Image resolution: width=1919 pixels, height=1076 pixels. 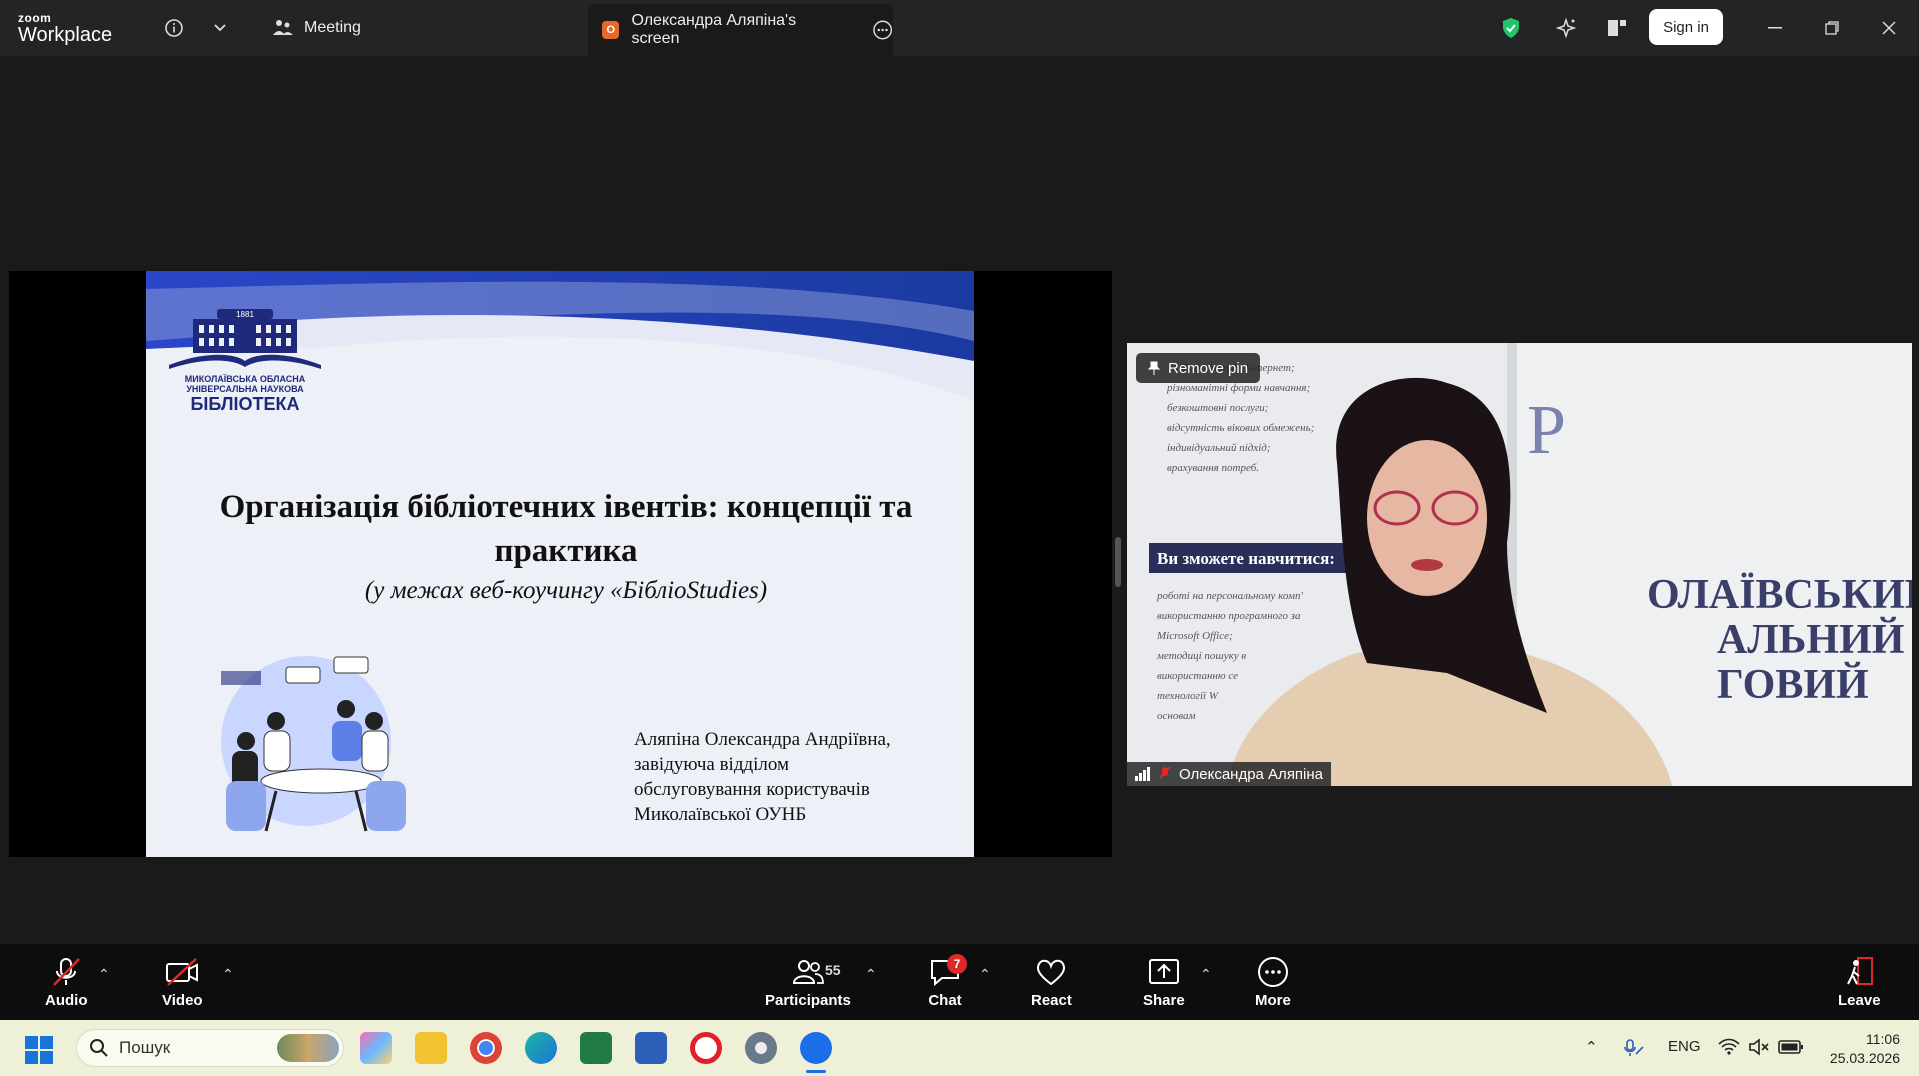 What do you see at coordinates (651, 1048) in the screenshot?
I see `word-icon` at bounding box center [651, 1048].